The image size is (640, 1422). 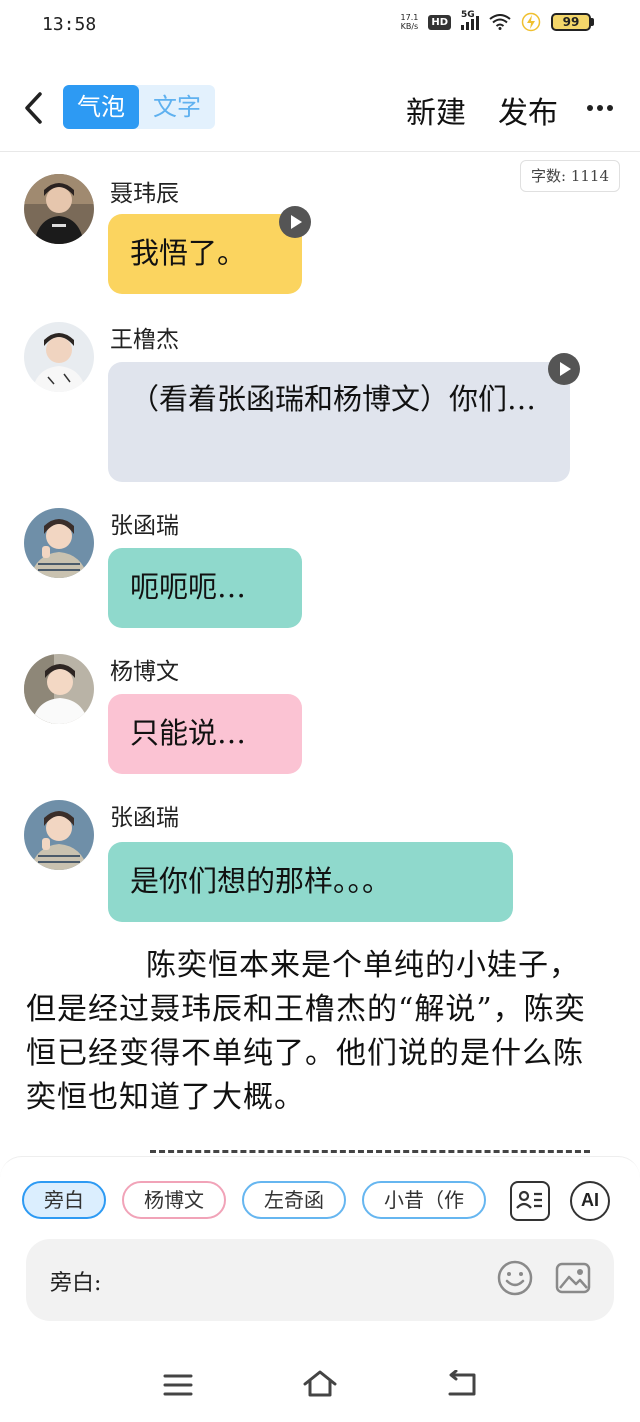 What do you see at coordinates (462, 1384) in the screenshot?
I see `return-icon` at bounding box center [462, 1384].